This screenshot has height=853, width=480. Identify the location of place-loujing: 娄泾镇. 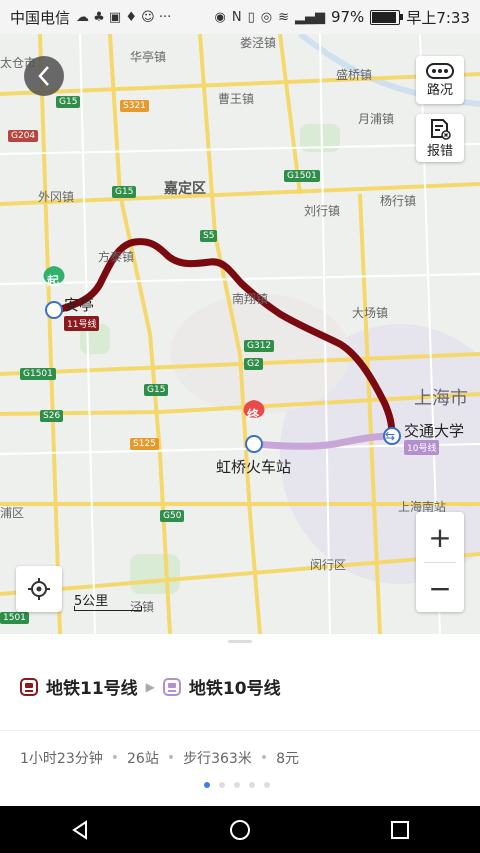
(258, 43).